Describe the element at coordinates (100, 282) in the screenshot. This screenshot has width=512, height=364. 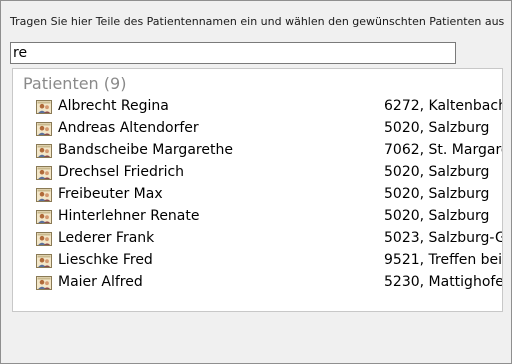
I see `patient-name: Maier Alfred` at that location.